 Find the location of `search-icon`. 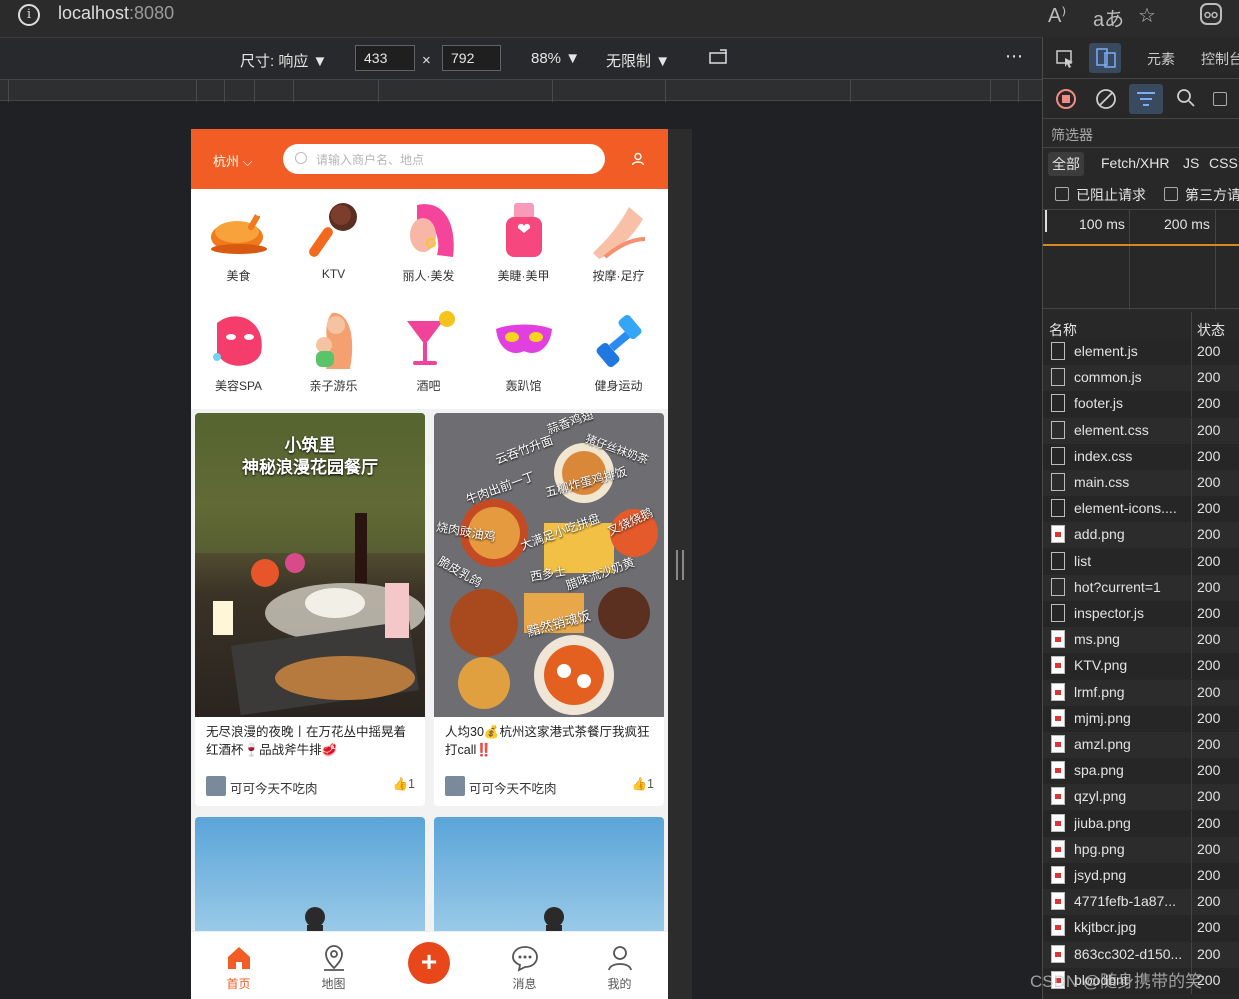

search-icon is located at coordinates (1186, 99).